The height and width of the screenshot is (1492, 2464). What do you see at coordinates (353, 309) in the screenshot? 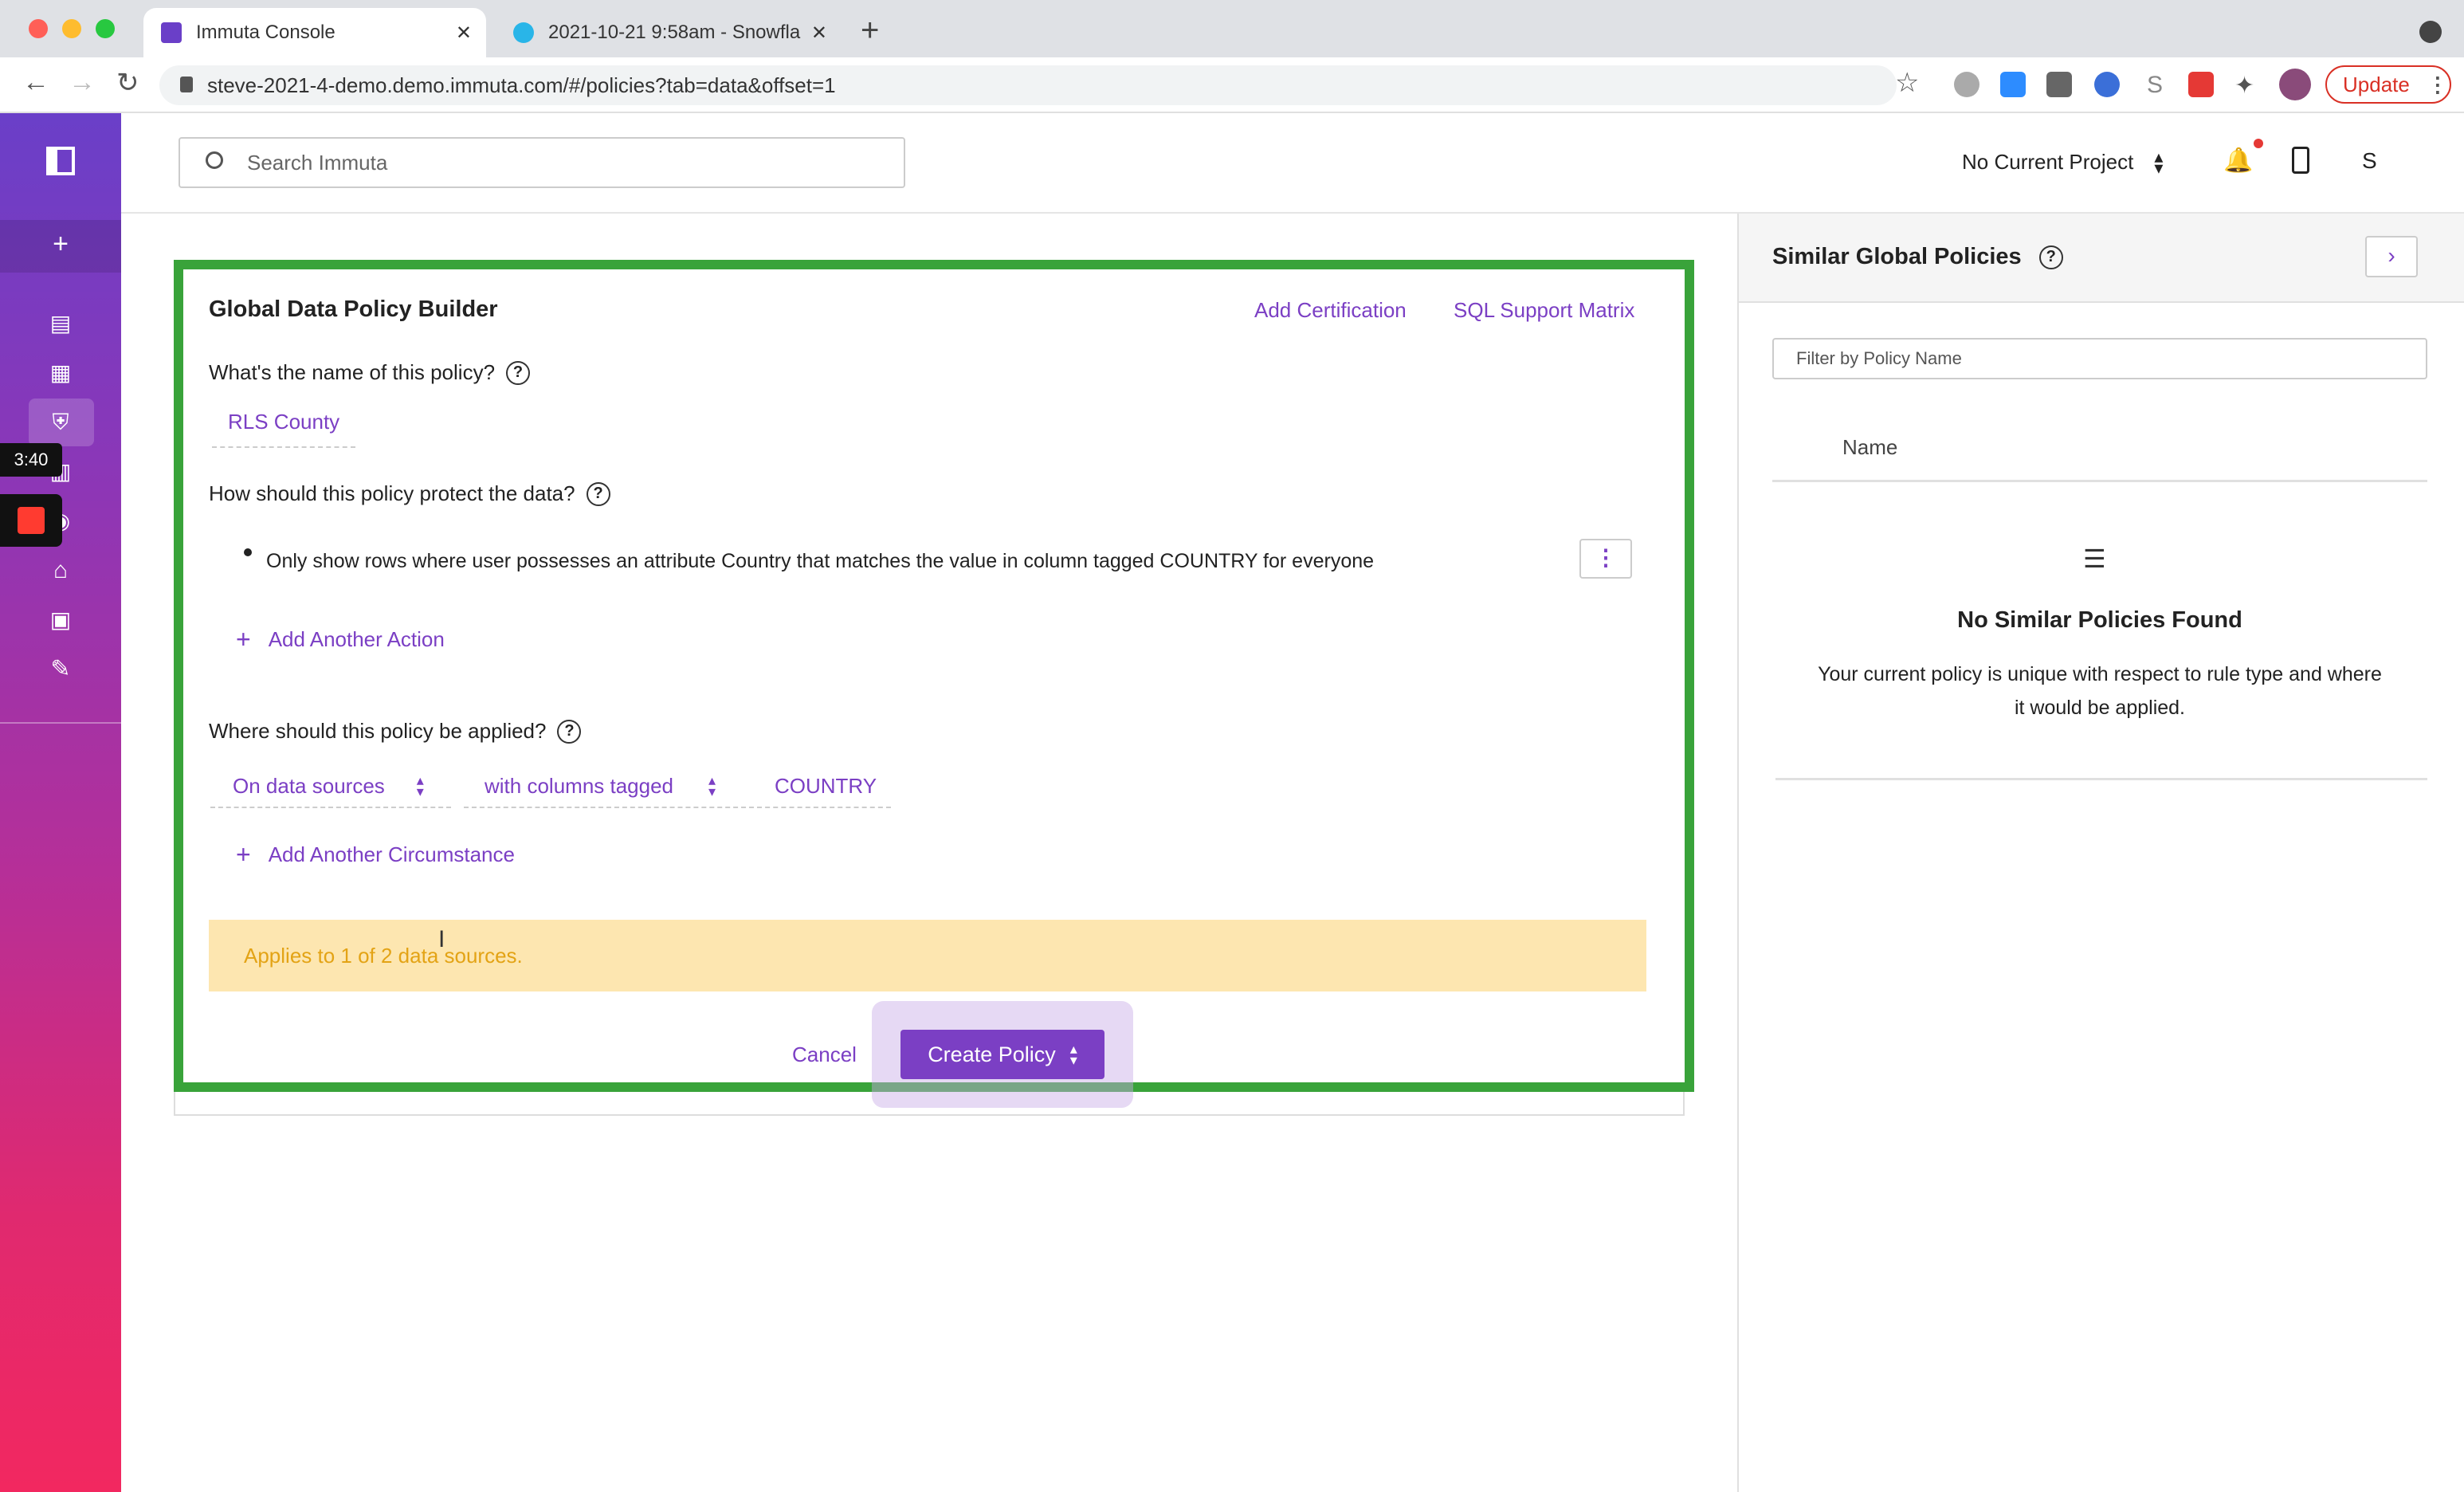
I see `builder-title: Global Data Policy Builder` at bounding box center [353, 309].